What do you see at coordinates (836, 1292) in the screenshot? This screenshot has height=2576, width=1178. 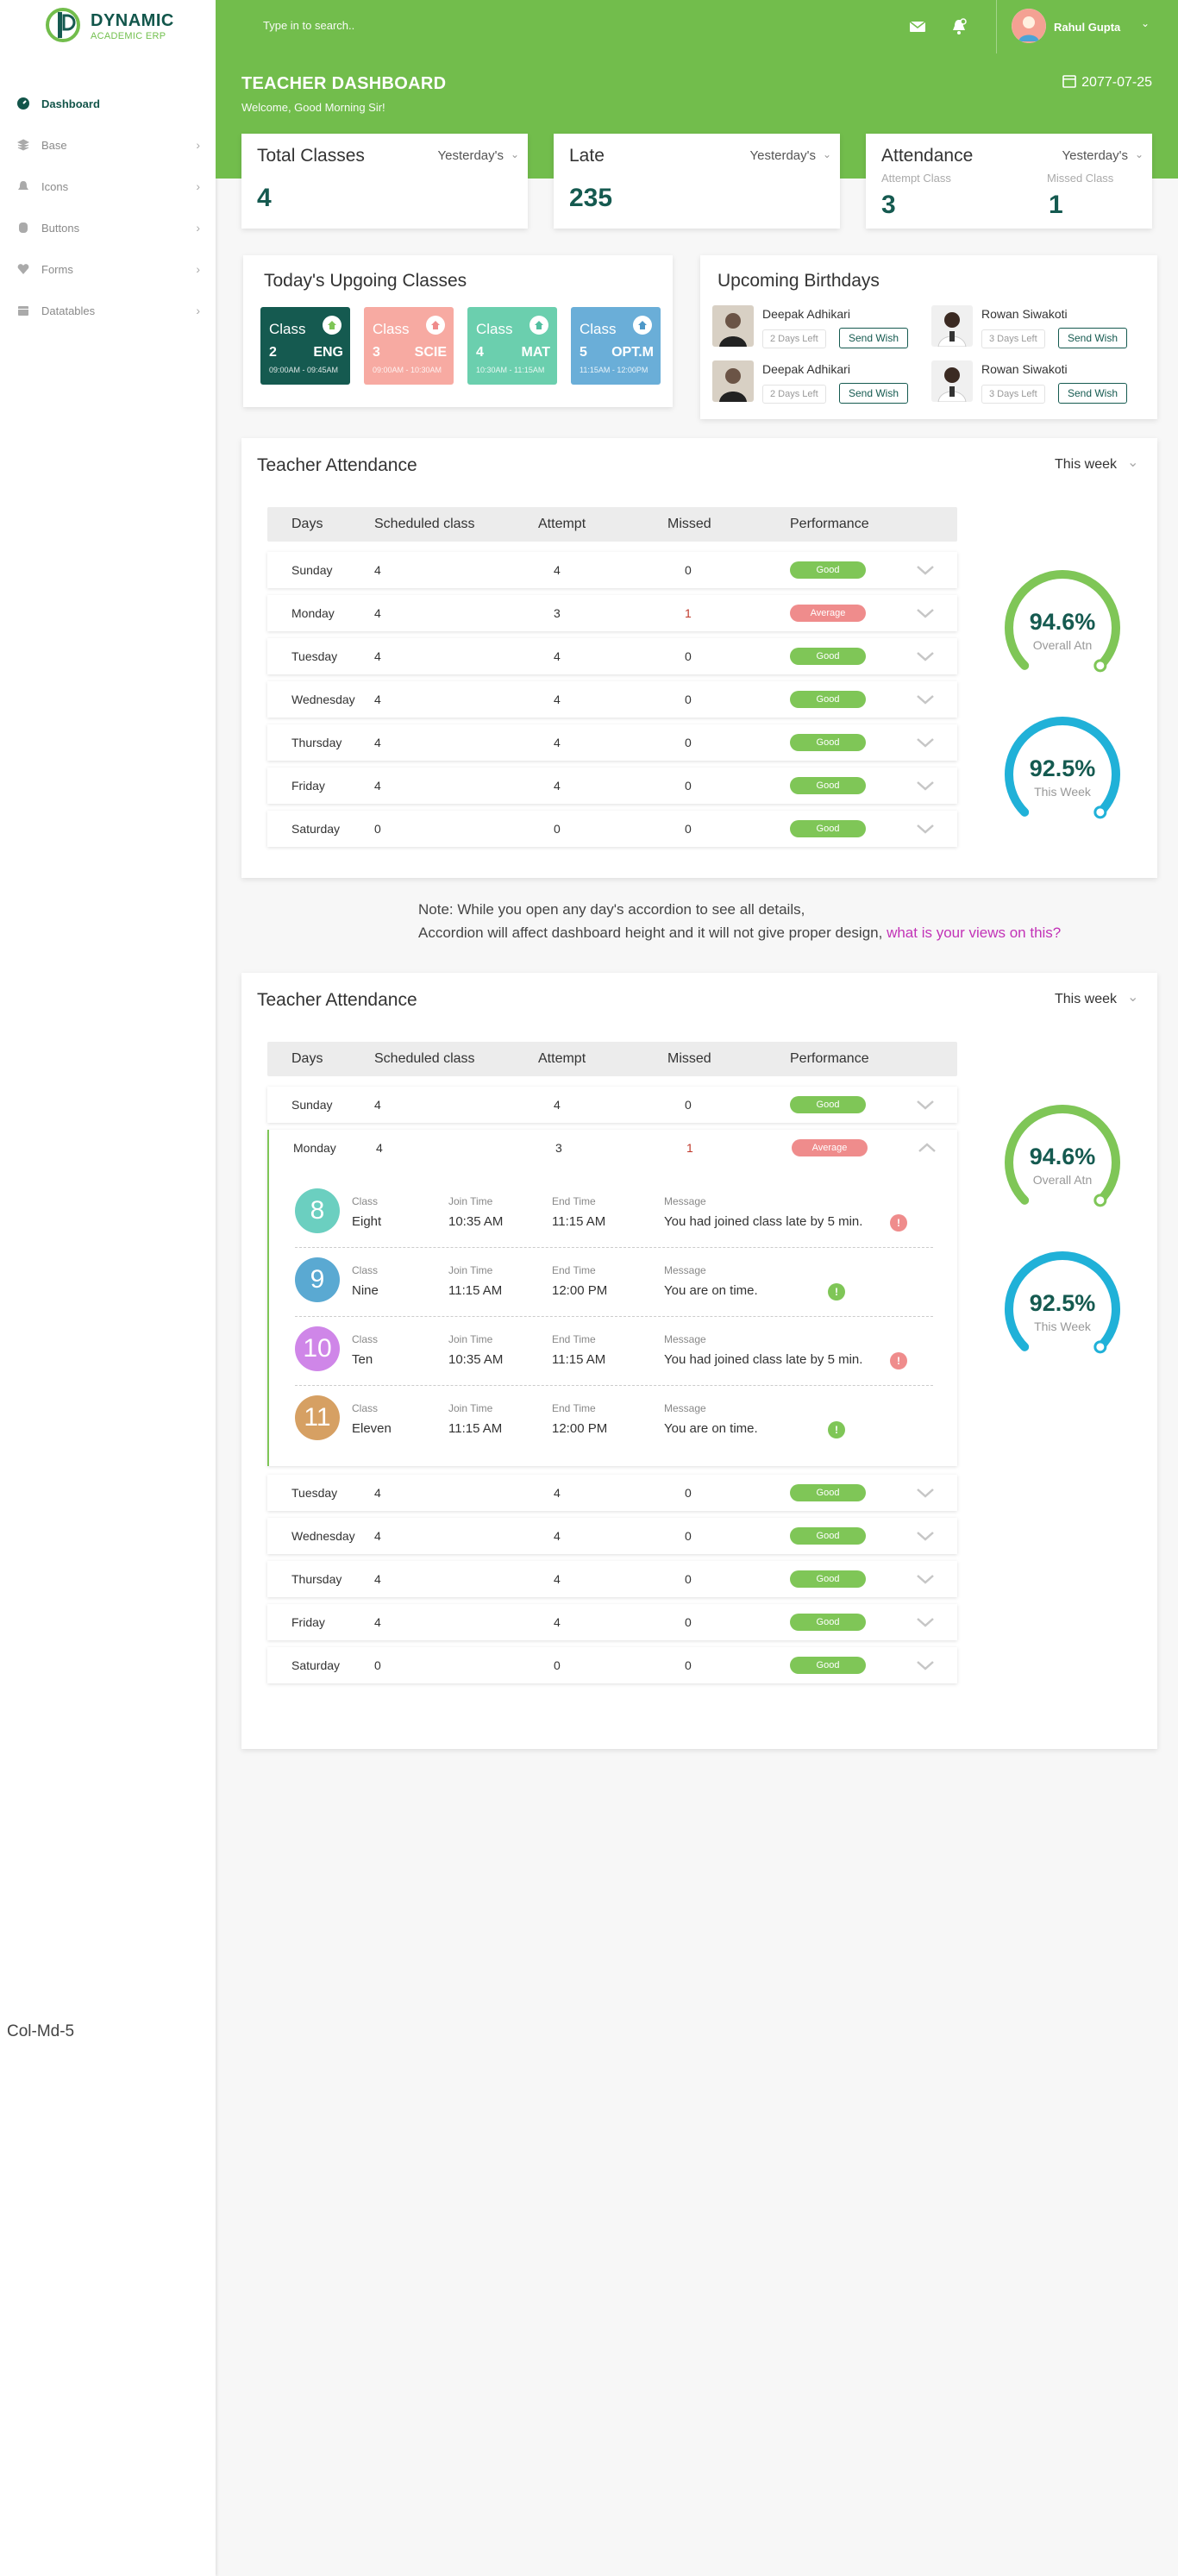 I see `info-icon: !` at bounding box center [836, 1292].